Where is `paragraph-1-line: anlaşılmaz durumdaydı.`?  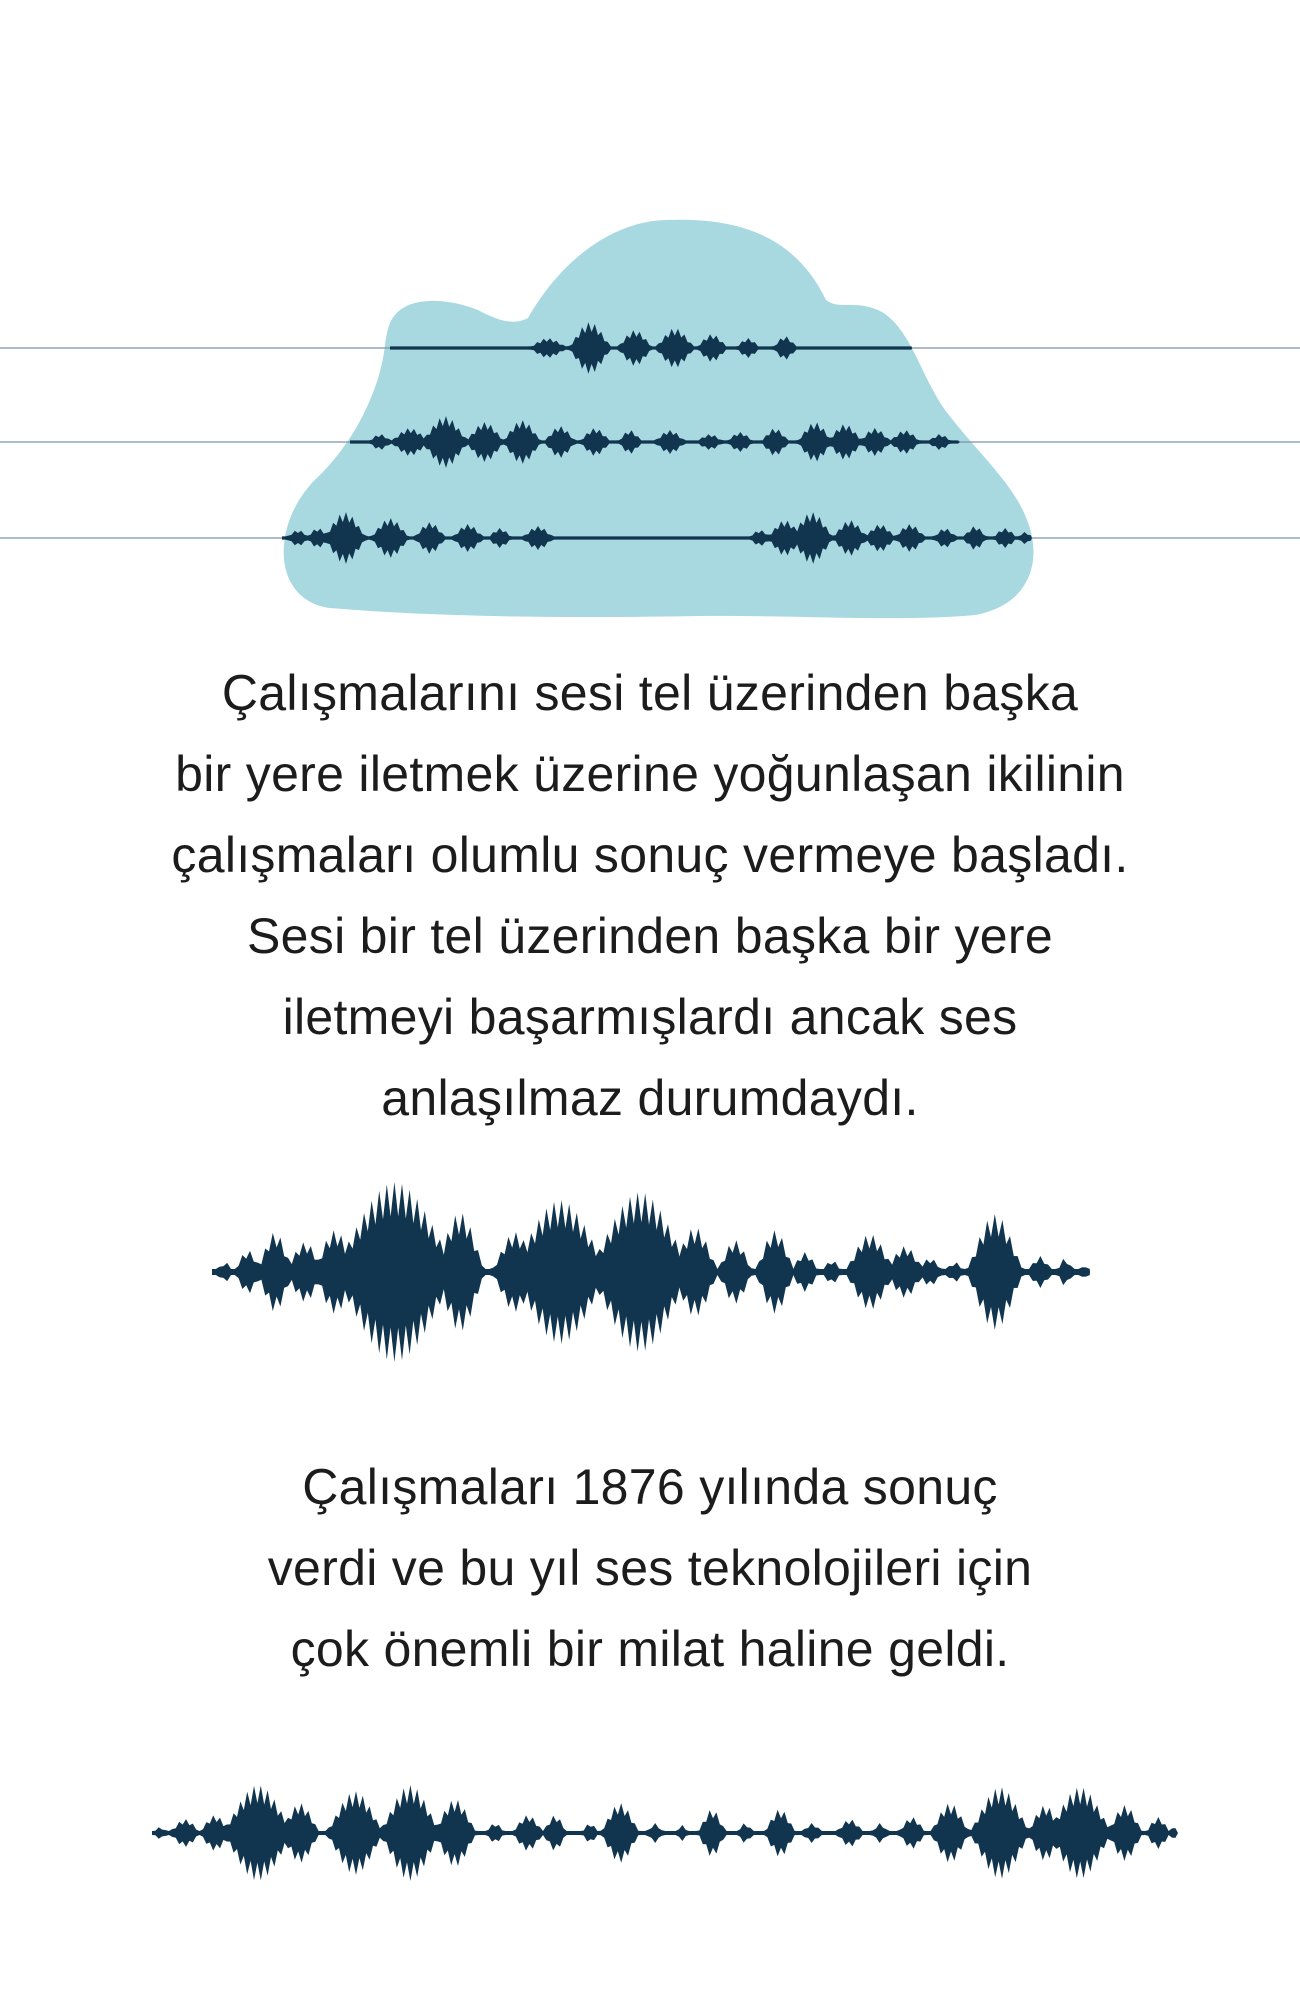
paragraph-1-line: anlaşılmaz durumdaydı. is located at coordinates (650, 1098).